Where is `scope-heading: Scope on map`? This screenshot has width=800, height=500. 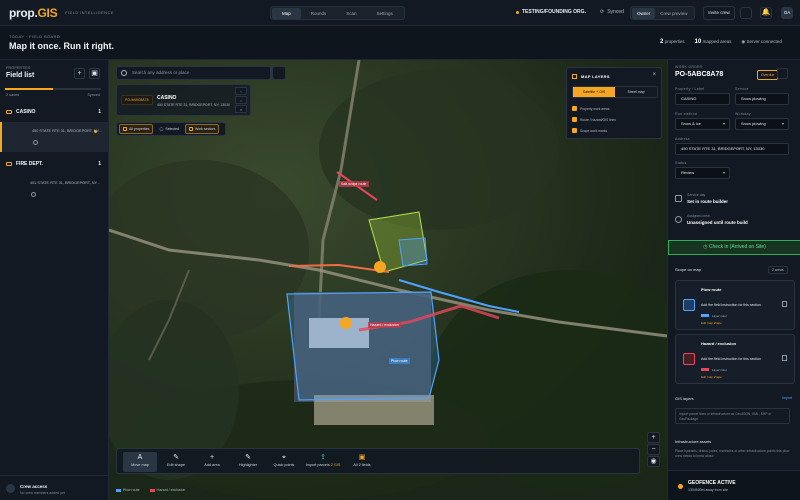 scope-heading: Scope on map is located at coordinates (688, 269).